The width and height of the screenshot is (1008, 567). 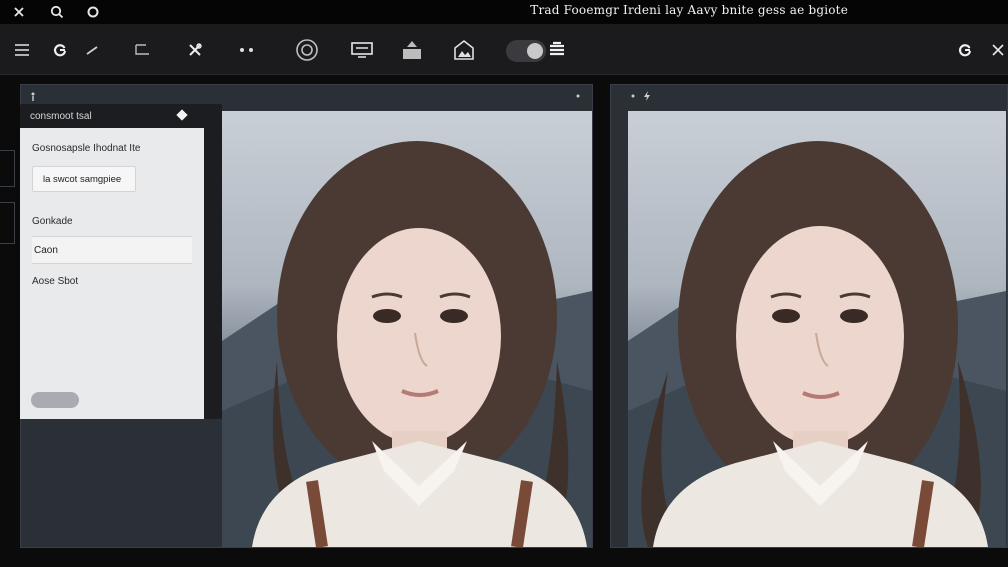 I want to click on target-icon, so click(x=307, y=50).